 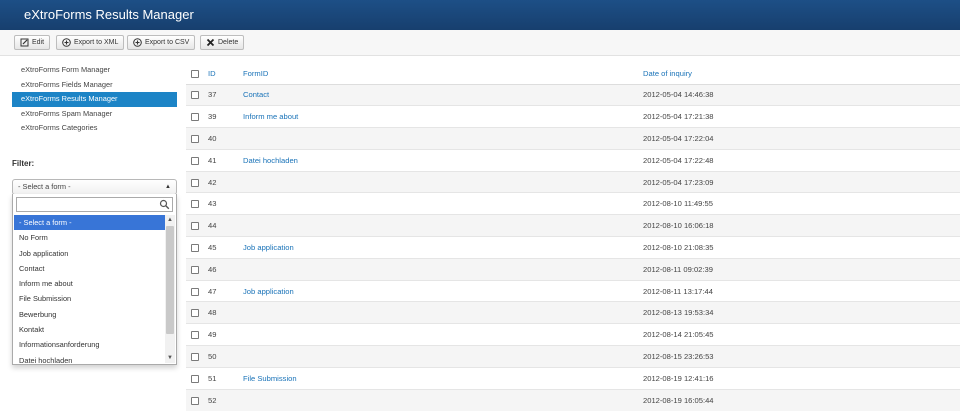 I want to click on table-row: 50 2012-08-15 23:26:53, so click(x=573, y=356).